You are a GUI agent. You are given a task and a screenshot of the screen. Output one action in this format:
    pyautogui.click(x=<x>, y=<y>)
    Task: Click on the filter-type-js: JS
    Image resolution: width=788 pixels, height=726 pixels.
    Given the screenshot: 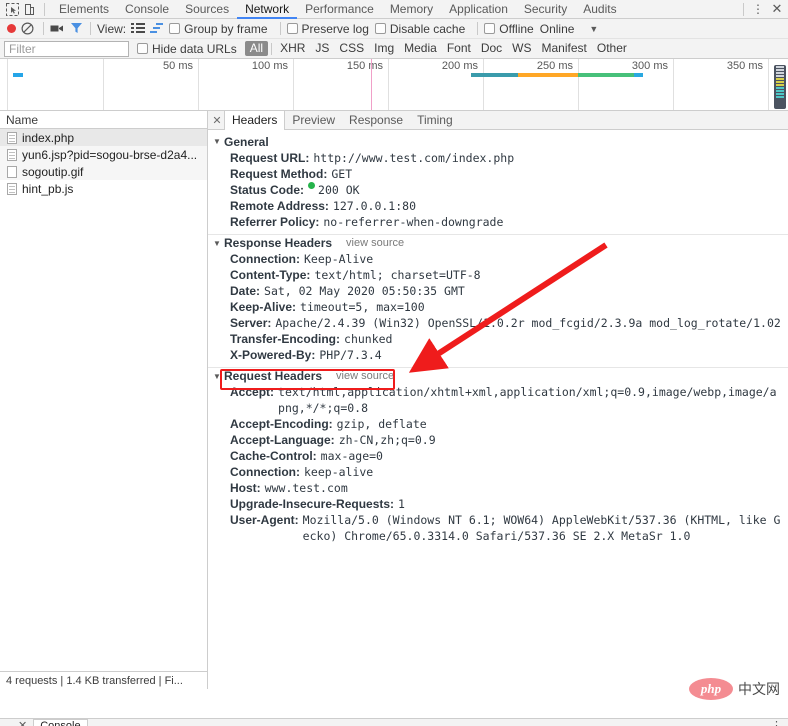 What is the action you would take?
    pyautogui.click(x=322, y=48)
    